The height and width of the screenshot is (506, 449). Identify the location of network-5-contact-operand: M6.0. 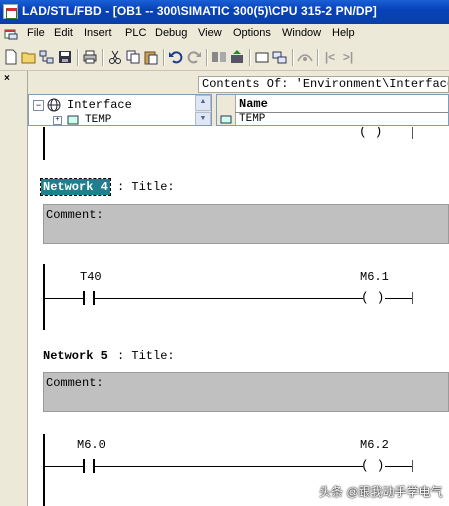
(91, 445).